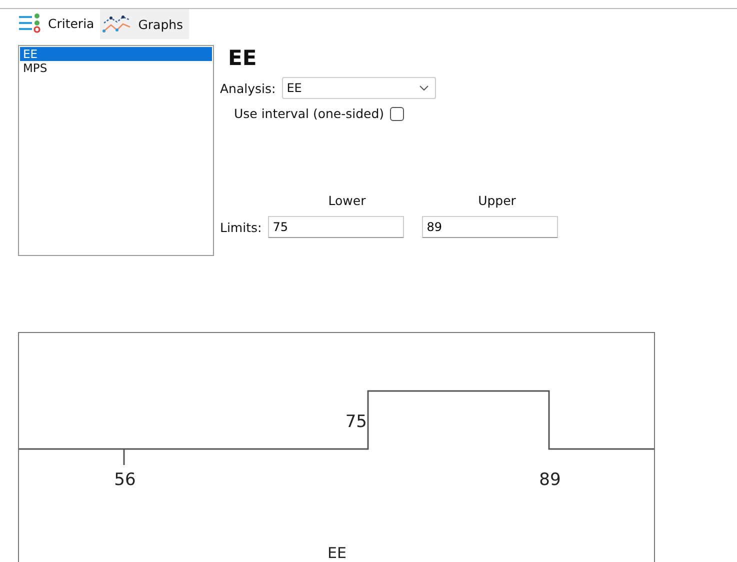  I want to click on interval-checkbox, so click(397, 113).